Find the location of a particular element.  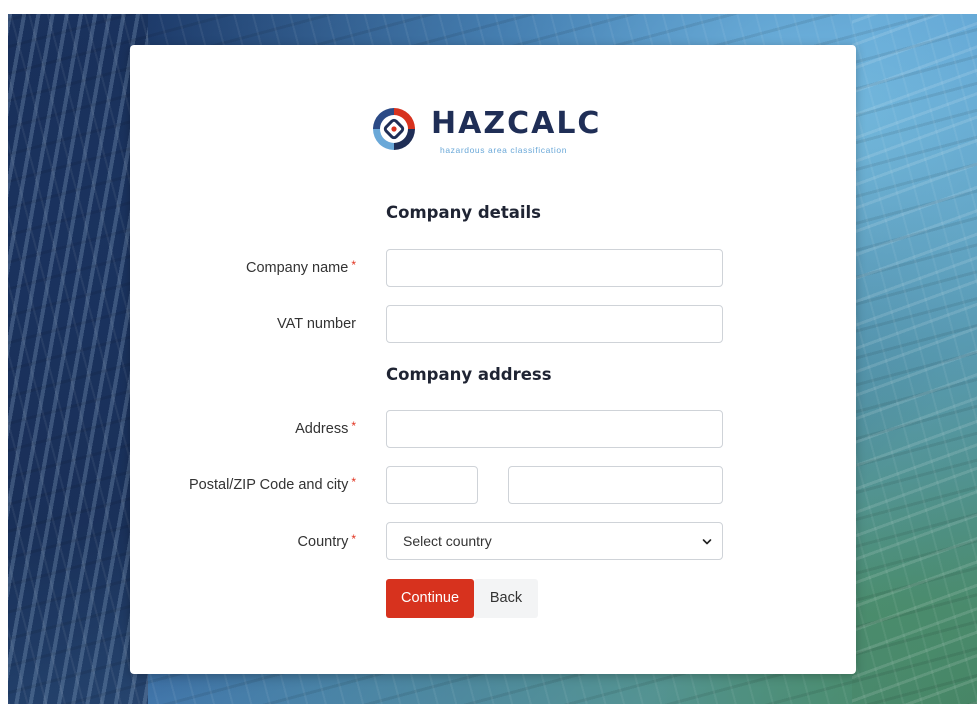

country-label: Country * is located at coordinates (326, 541).